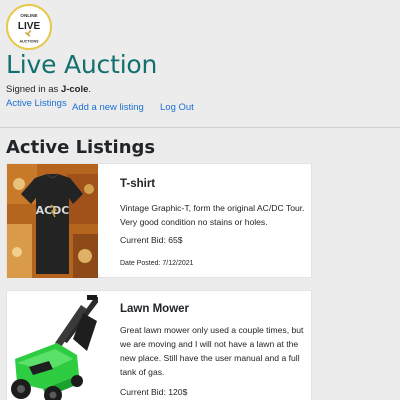 Image resolution: width=400 pixels, height=400 pixels. I want to click on nav-link-active-listings: Active Listings, so click(36, 103).